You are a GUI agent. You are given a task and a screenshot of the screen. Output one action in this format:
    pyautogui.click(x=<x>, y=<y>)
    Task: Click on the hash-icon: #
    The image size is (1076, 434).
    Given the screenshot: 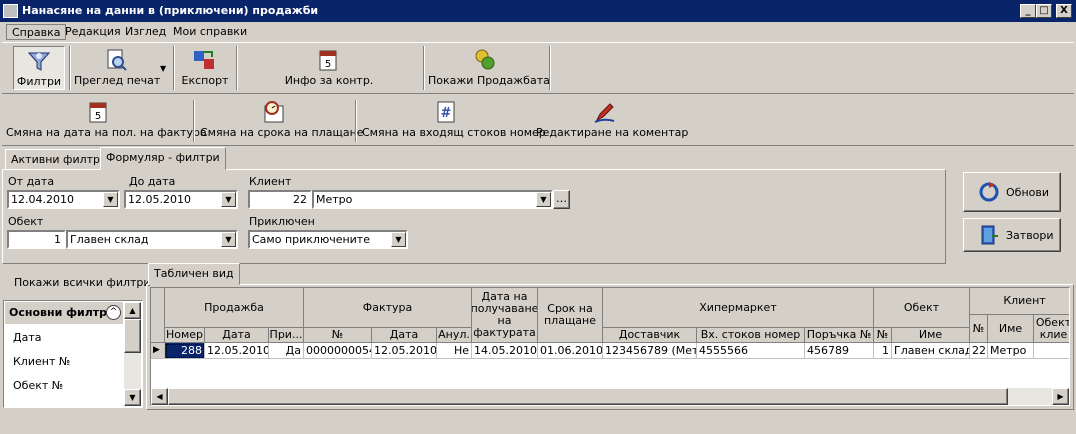 What is the action you would take?
    pyautogui.click(x=446, y=112)
    